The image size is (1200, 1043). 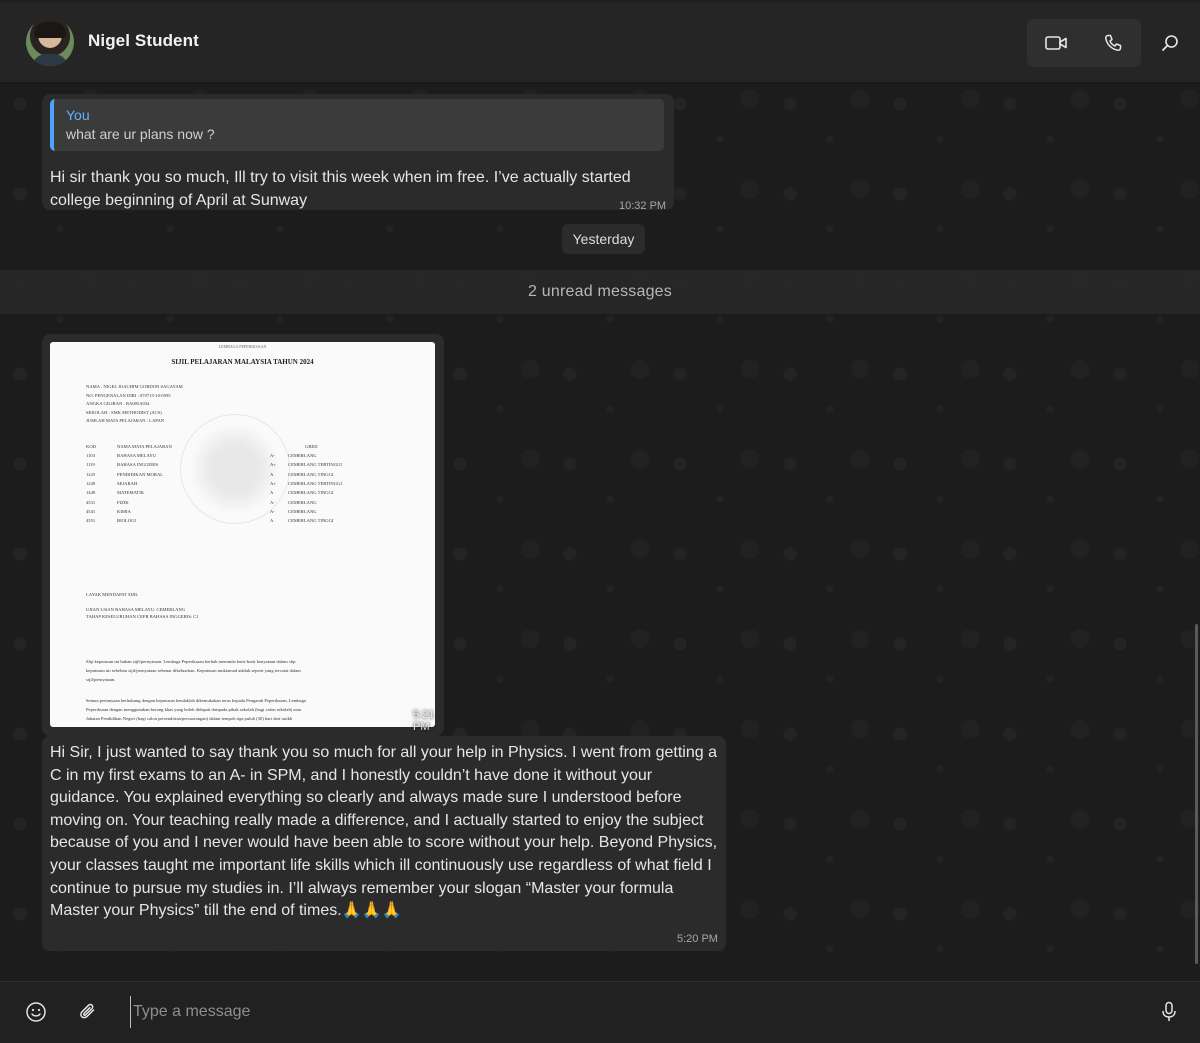 I want to click on doc-footer-line: UJIAN LISAN BAHASA MELAYU: CEMERLANG, so click(x=136, y=609).